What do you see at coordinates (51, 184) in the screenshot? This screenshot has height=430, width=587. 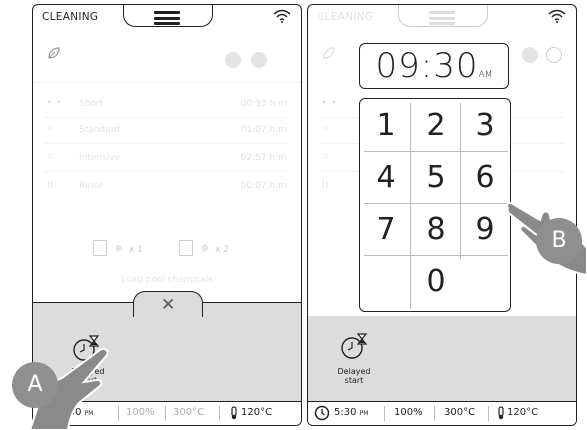 I see `shower-icon: ⁞⁞` at bounding box center [51, 184].